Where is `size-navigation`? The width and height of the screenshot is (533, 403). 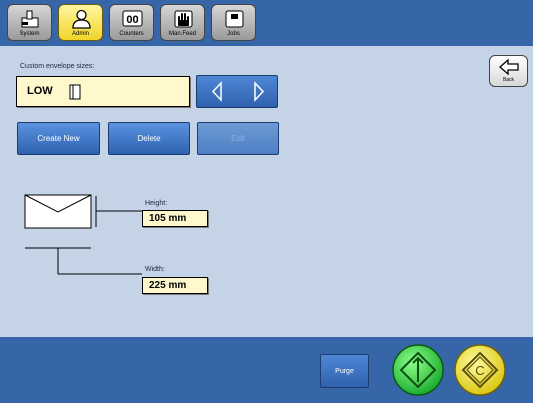 size-navigation is located at coordinates (237, 91).